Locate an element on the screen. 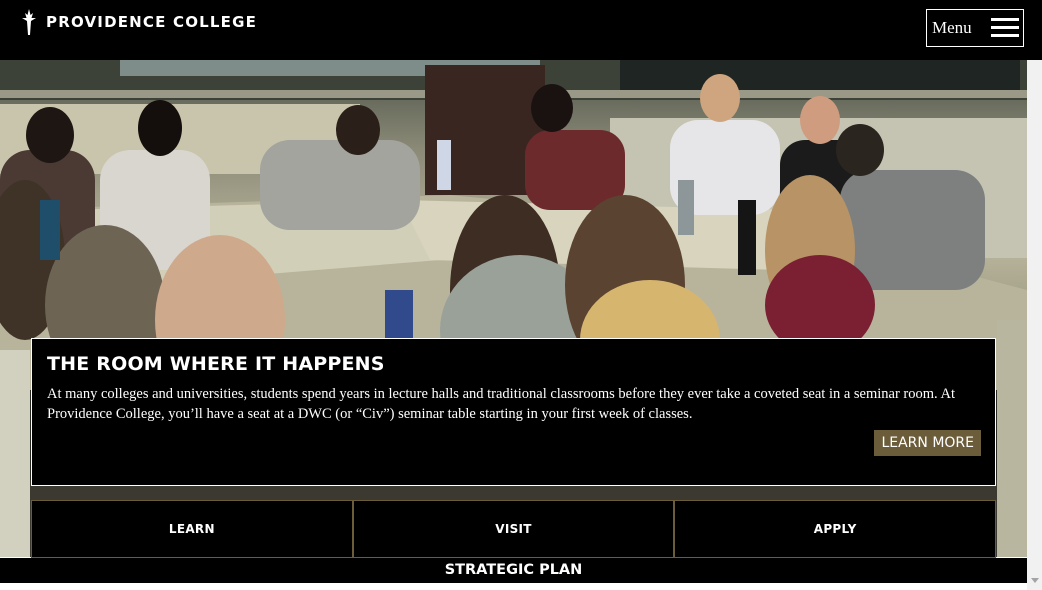  visit-button: VISIT is located at coordinates (513, 529).